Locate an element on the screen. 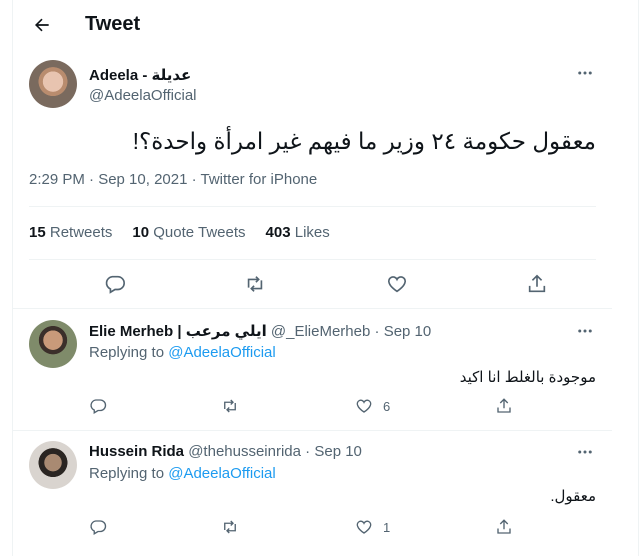 Image resolution: width=644 pixels, height=556 pixels. reply-text: معقول. is located at coordinates (573, 496).